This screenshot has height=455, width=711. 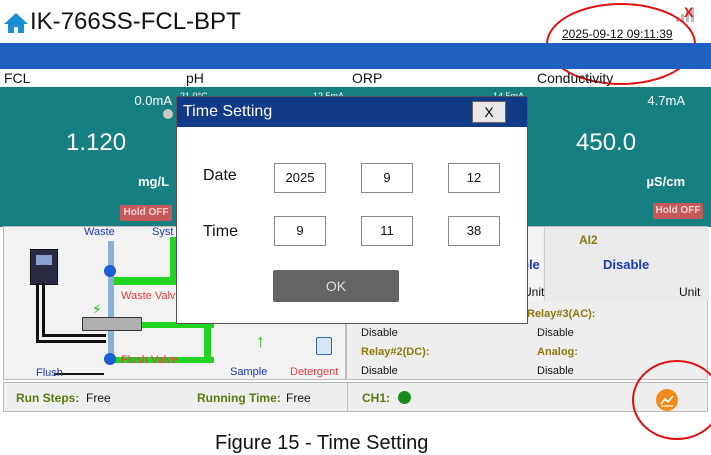 I want to click on ai2-label: AI2, so click(x=588, y=240).